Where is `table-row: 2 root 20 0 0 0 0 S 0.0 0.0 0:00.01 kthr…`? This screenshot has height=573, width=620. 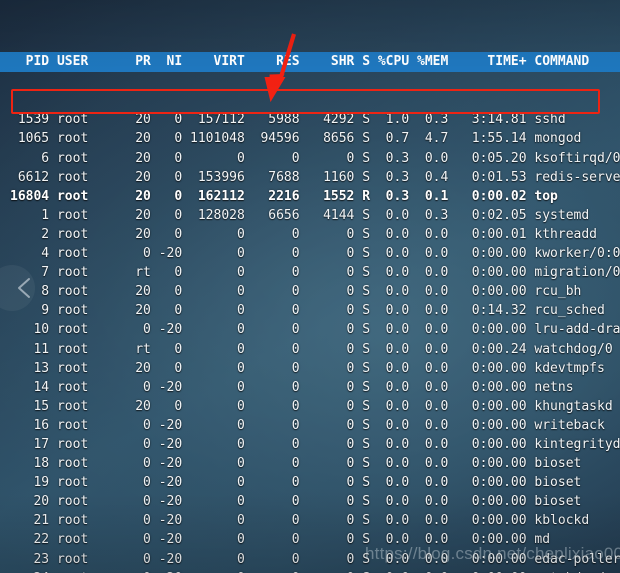
table-row: 2 root 20 0 0 0 0 S 0.0 0.0 0:00.01 kthr… is located at coordinates (303, 234).